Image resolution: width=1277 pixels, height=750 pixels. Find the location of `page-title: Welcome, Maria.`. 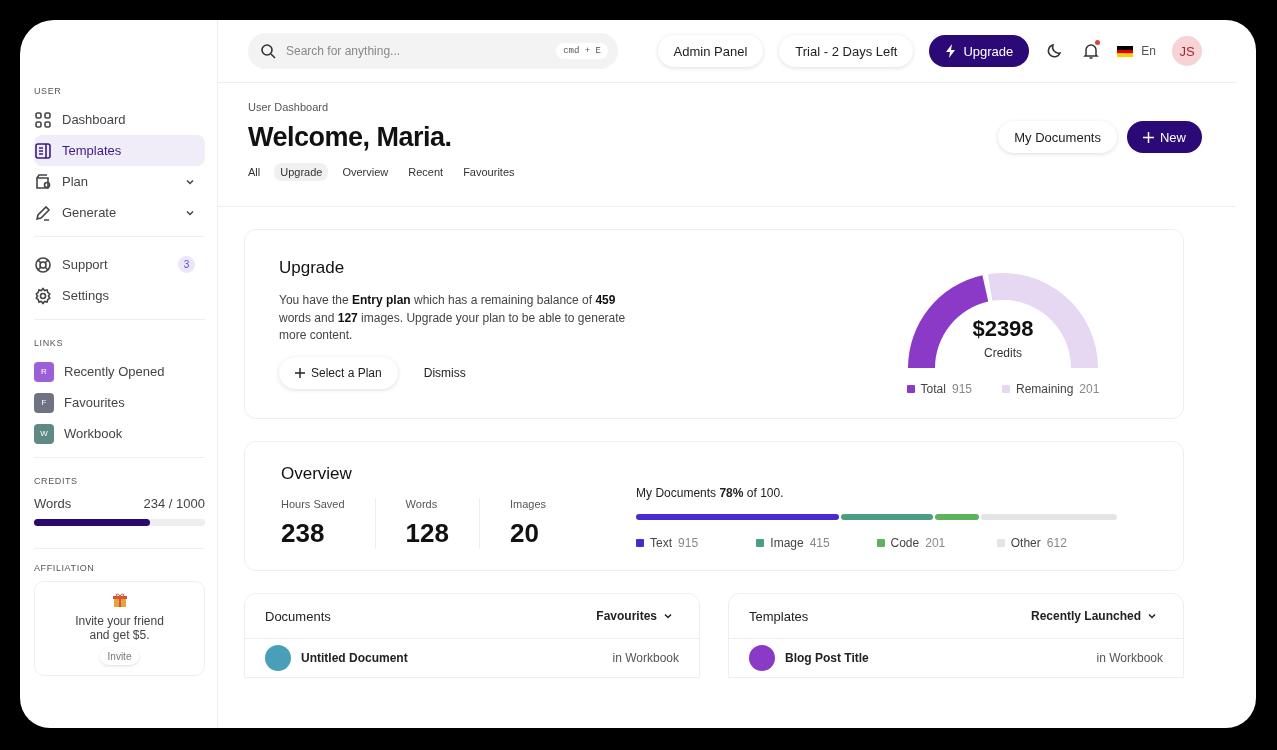

page-title: Welcome, Maria. is located at coordinates (350, 137).